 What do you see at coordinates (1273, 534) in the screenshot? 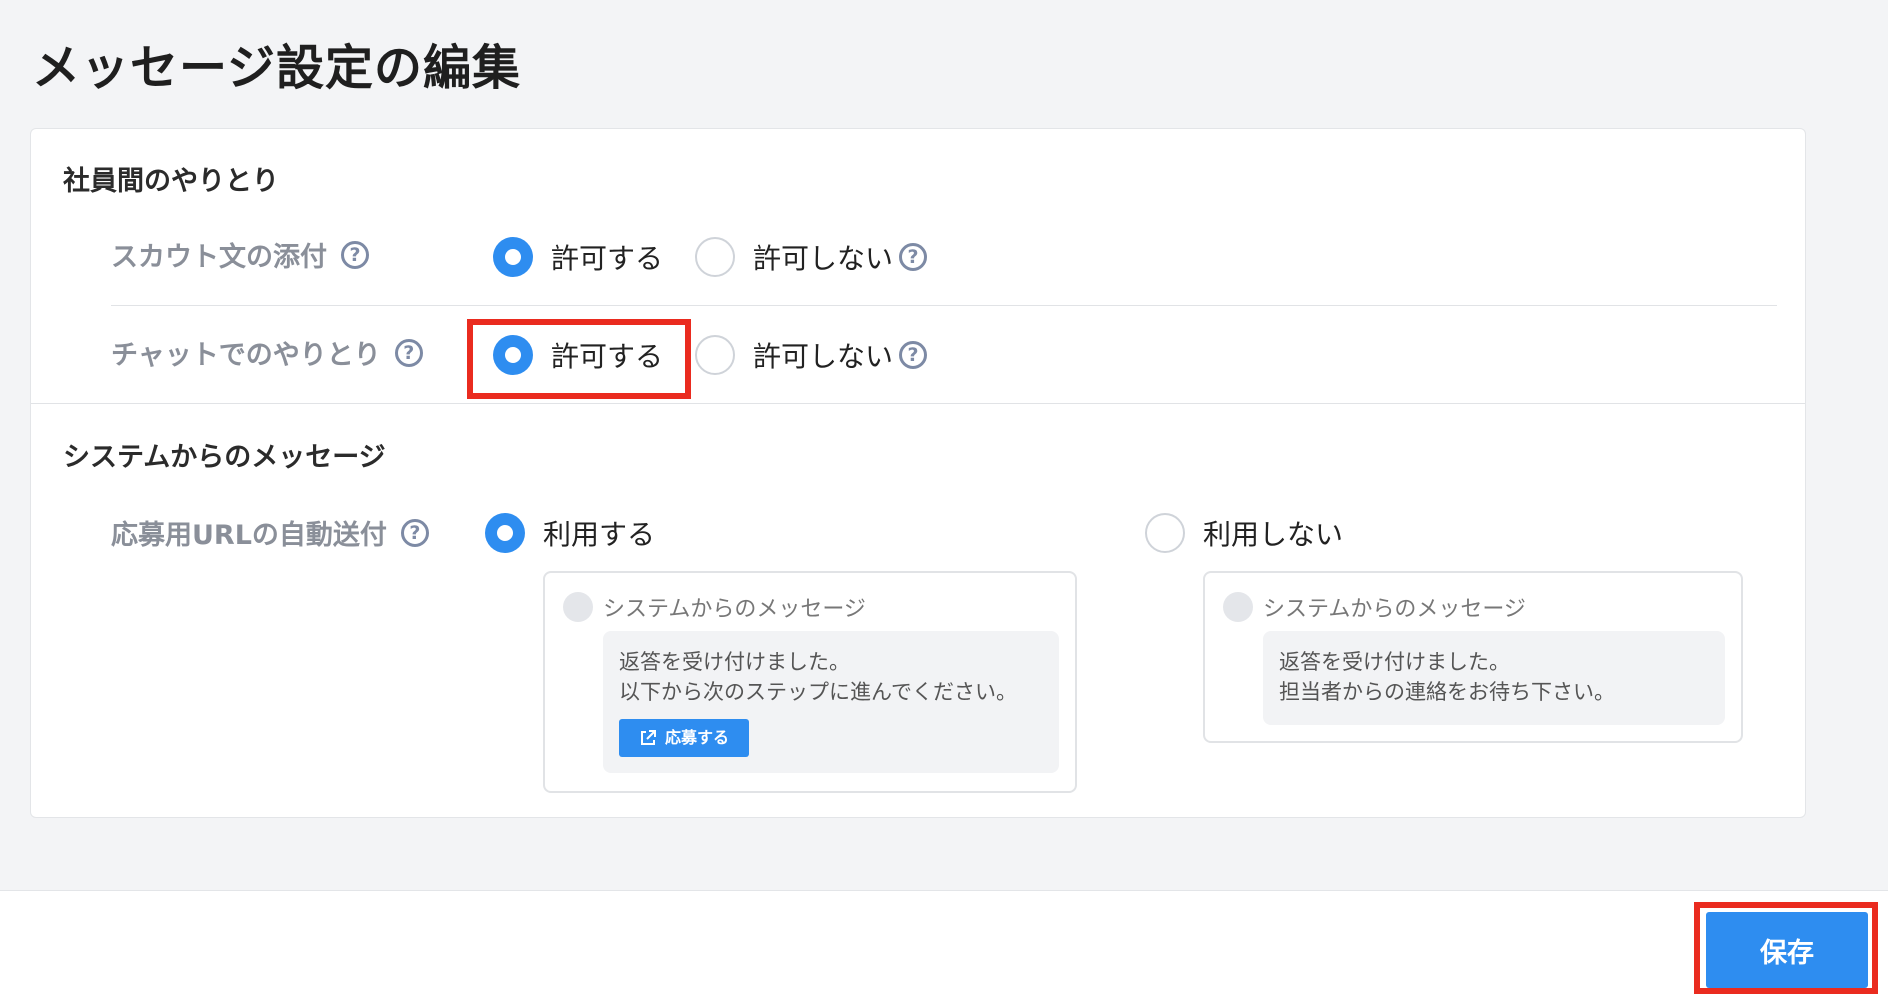
I see `radio-label: 利用しない` at bounding box center [1273, 534].